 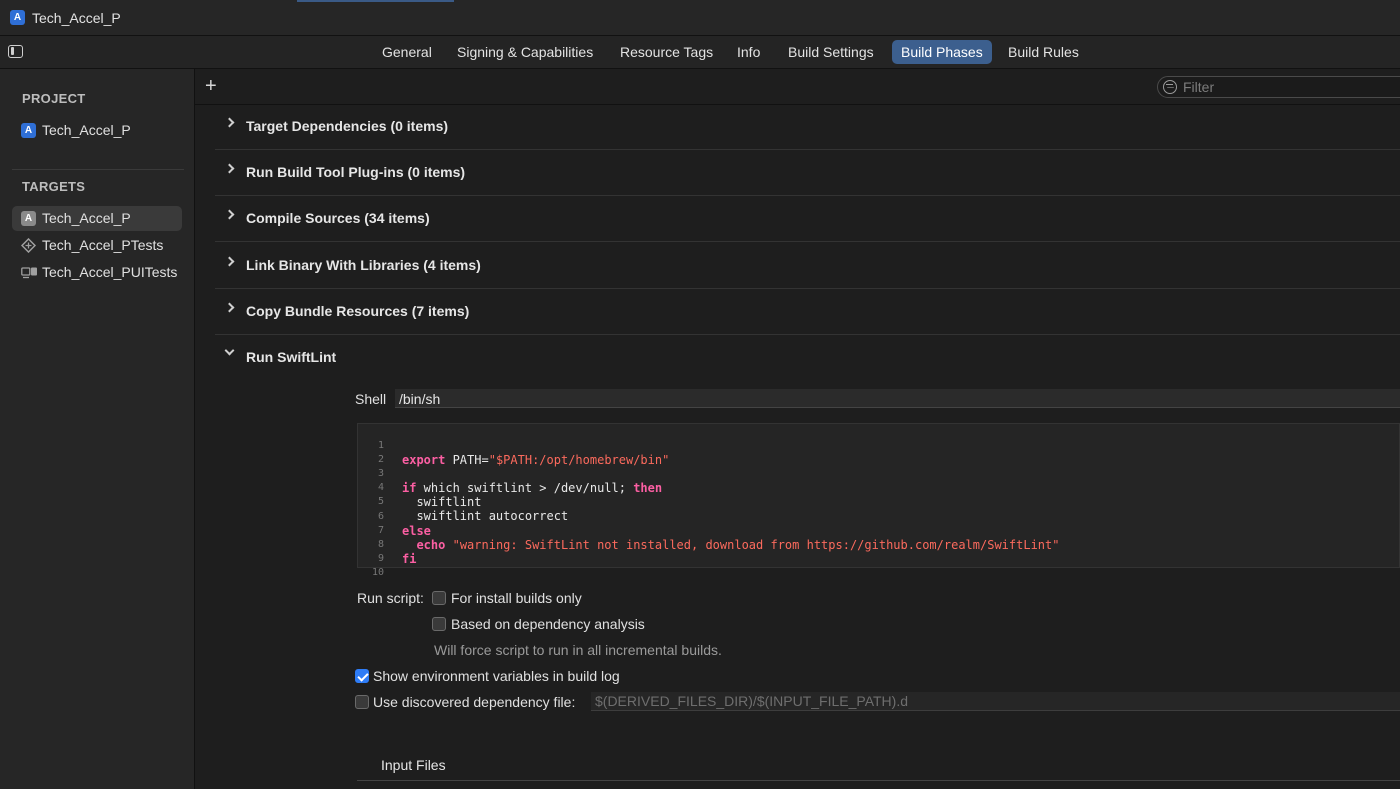 I want to click on dependency-analysis-label: Based on dependency analysis, so click(x=548, y=624).